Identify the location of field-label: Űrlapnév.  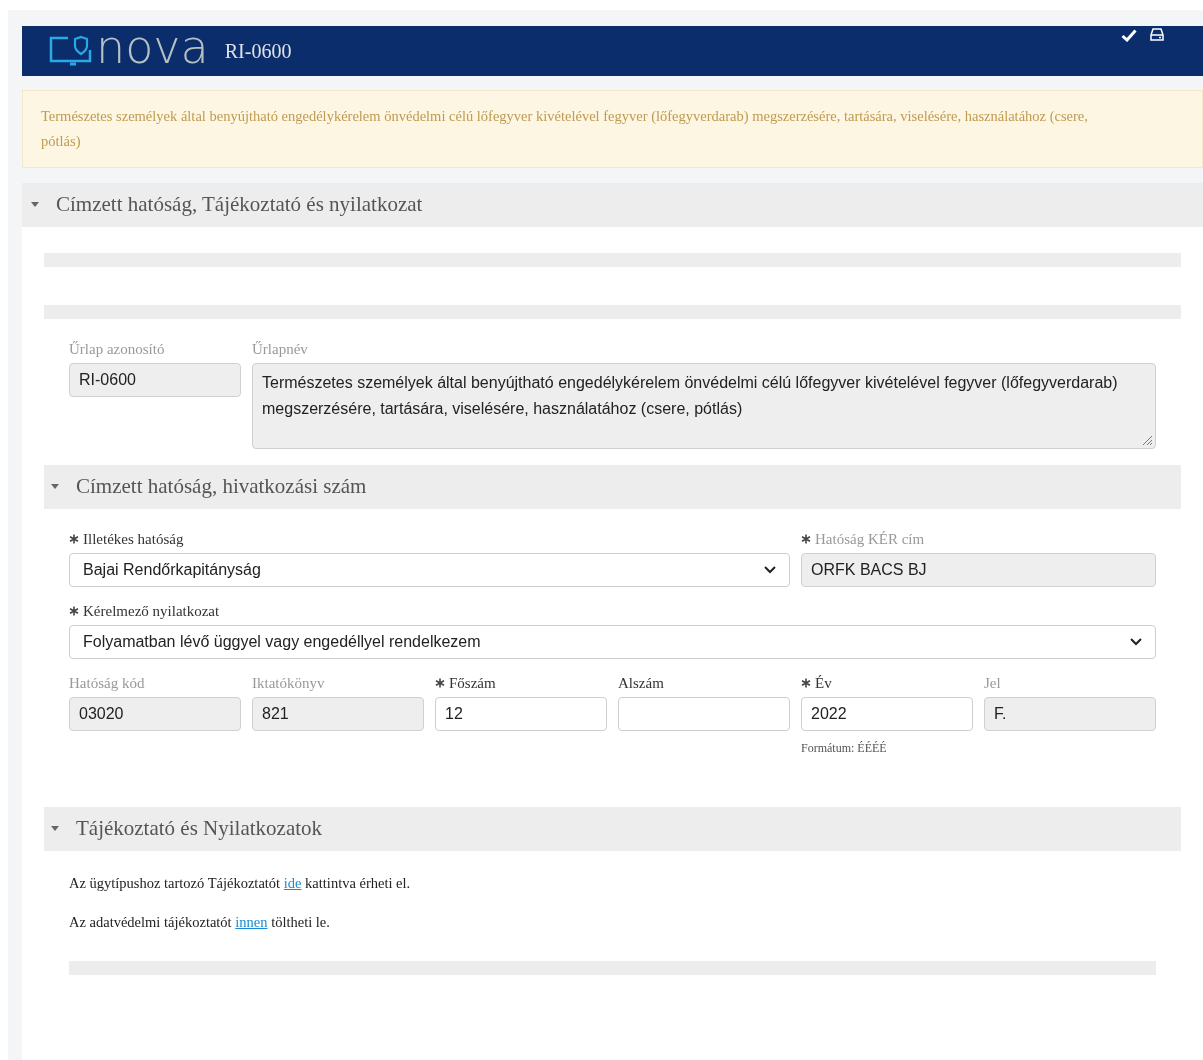
(280, 349).